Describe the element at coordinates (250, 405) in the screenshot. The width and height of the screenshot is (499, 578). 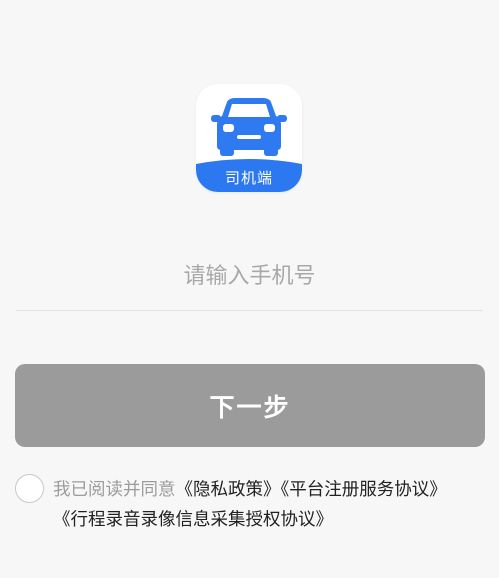
I see `next-step-button: 下一步` at that location.